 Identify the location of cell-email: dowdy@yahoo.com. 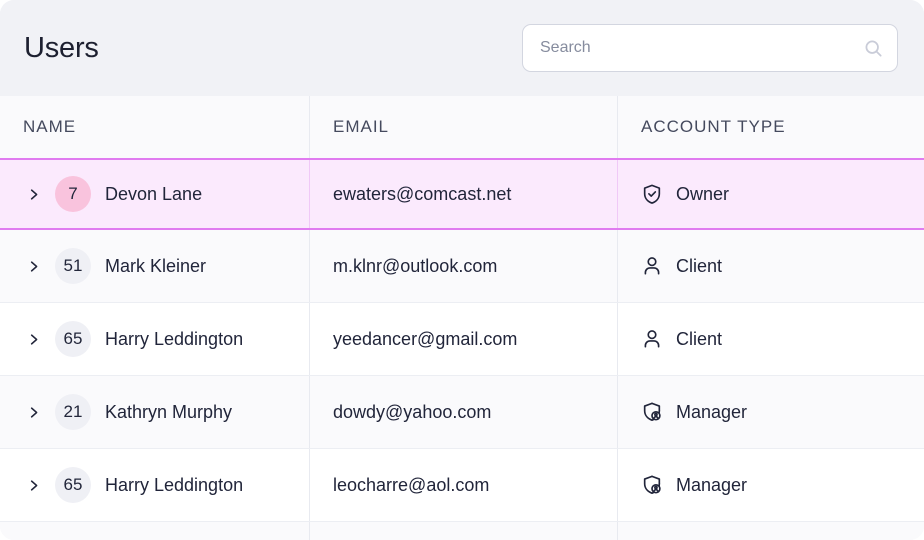
(463, 412).